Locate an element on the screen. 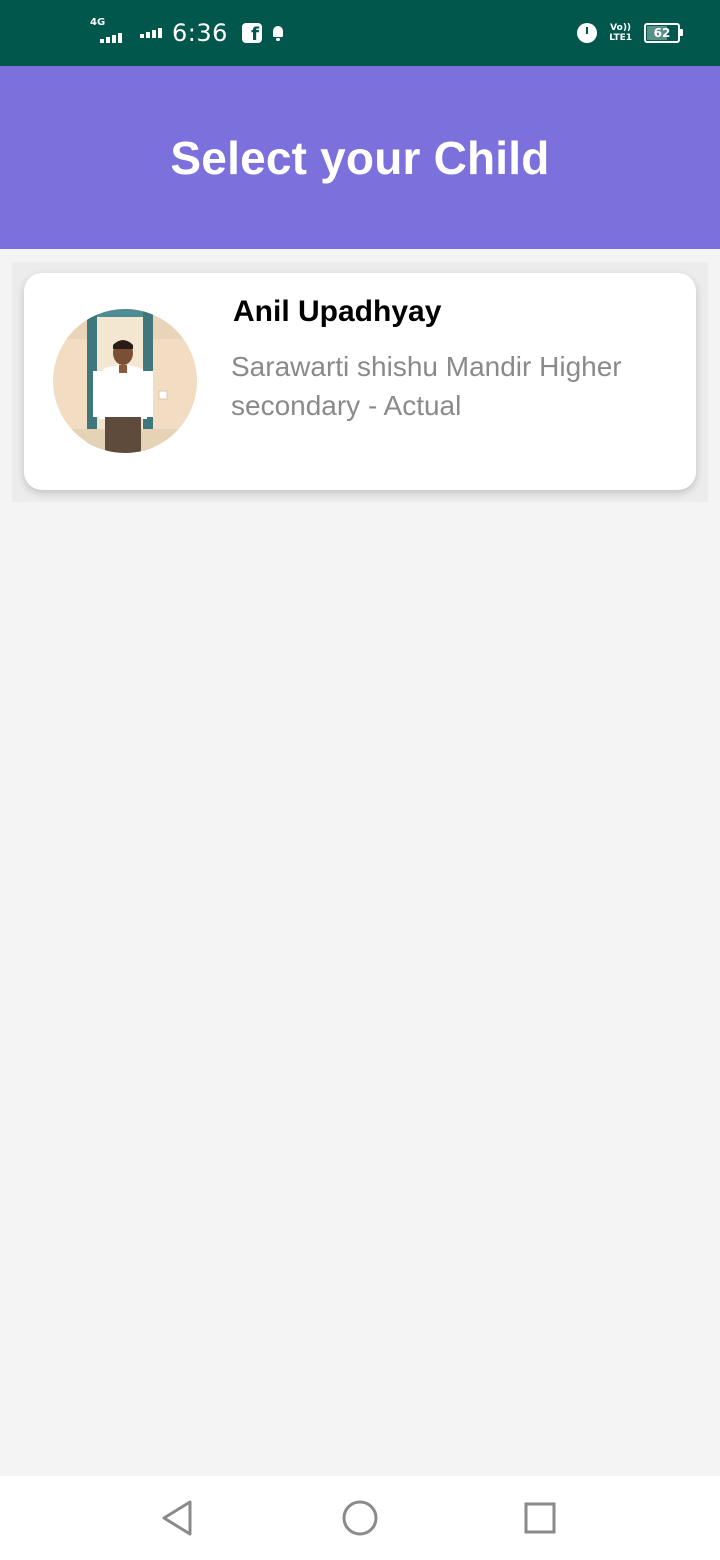 The width and height of the screenshot is (720, 1560). system-nav-bar is located at coordinates (360, 1518).